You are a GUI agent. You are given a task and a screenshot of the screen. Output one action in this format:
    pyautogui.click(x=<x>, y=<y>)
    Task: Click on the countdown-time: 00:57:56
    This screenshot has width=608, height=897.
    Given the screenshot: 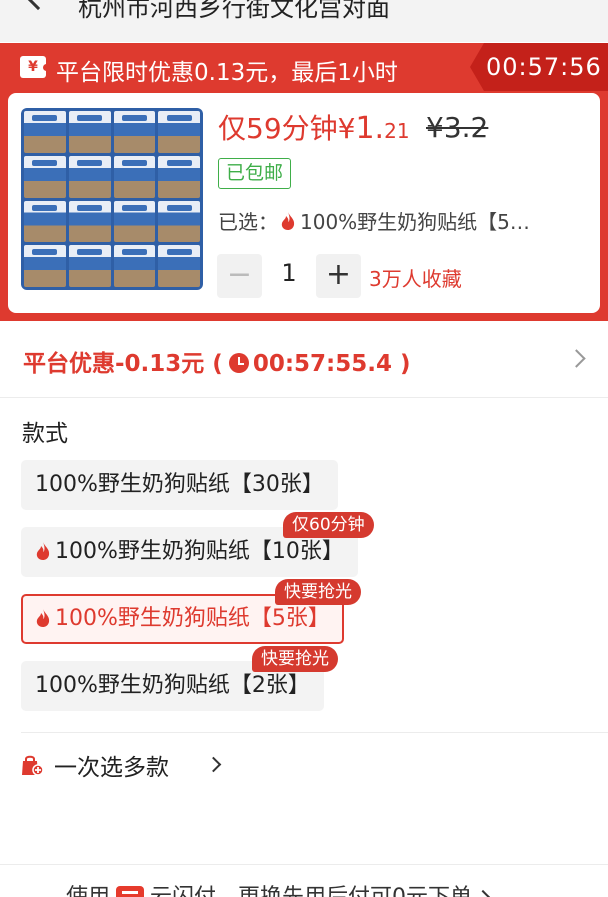 What is the action you would take?
    pyautogui.click(x=544, y=67)
    